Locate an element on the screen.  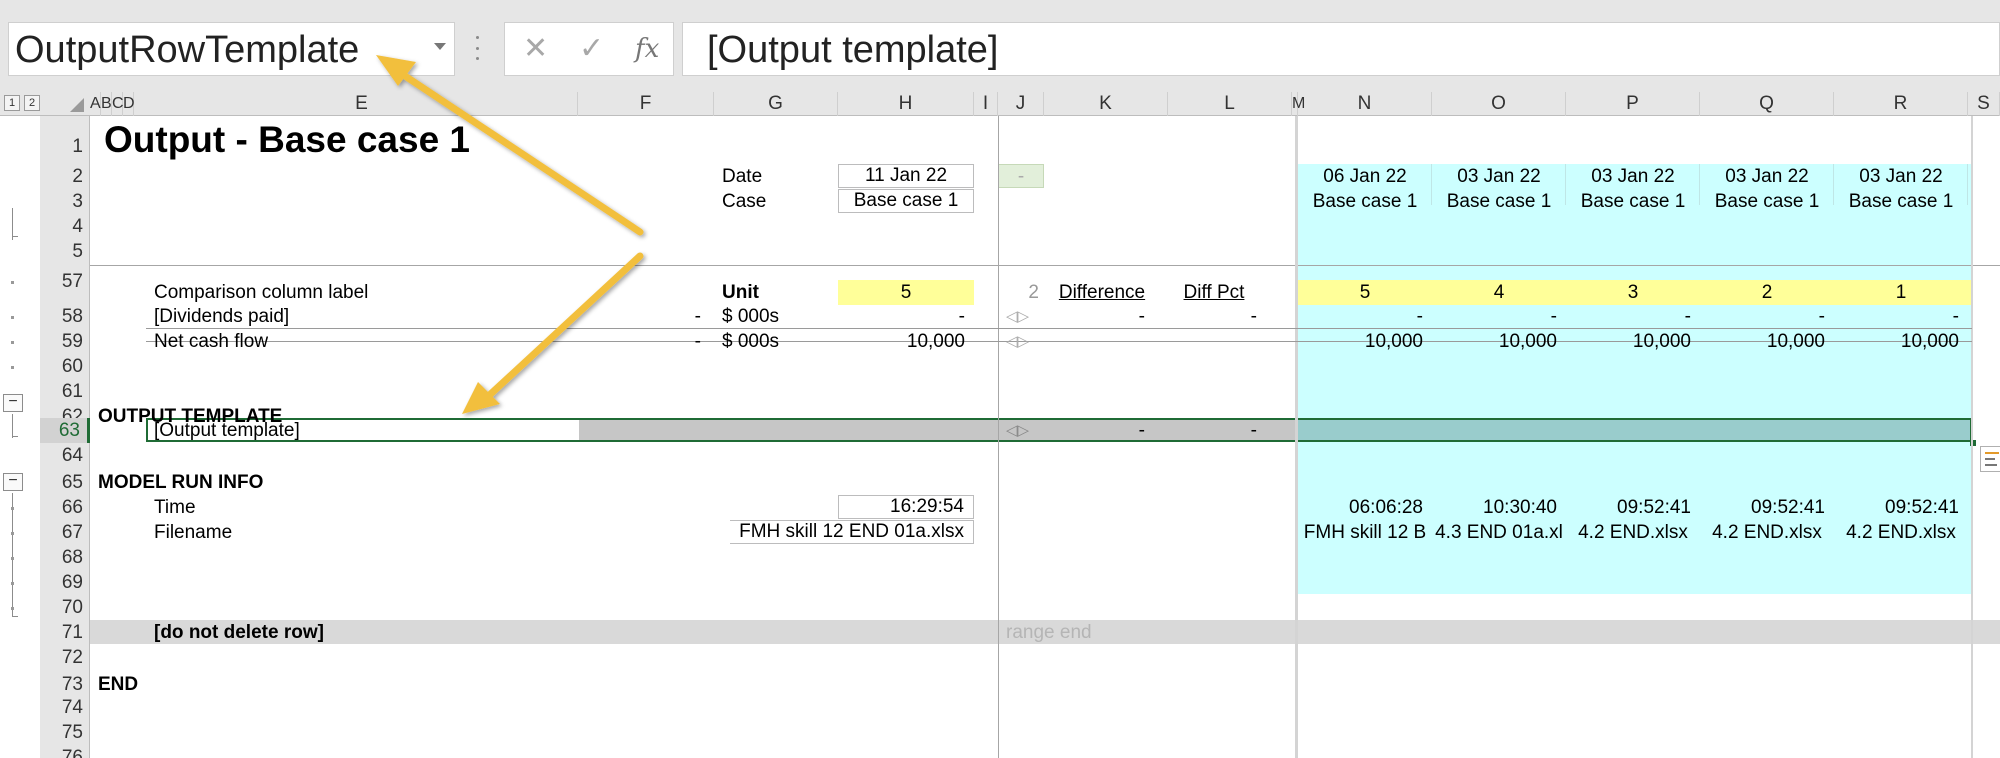
row-header-3: 3 is located at coordinates (65, 201).